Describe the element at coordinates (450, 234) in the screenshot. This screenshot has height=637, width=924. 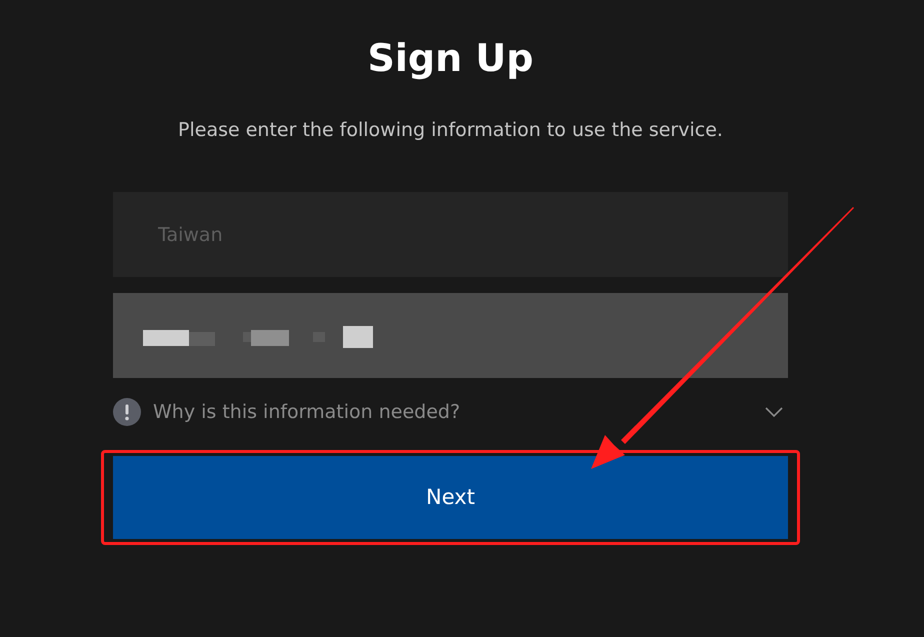
I see `input-field: Taiwan` at that location.